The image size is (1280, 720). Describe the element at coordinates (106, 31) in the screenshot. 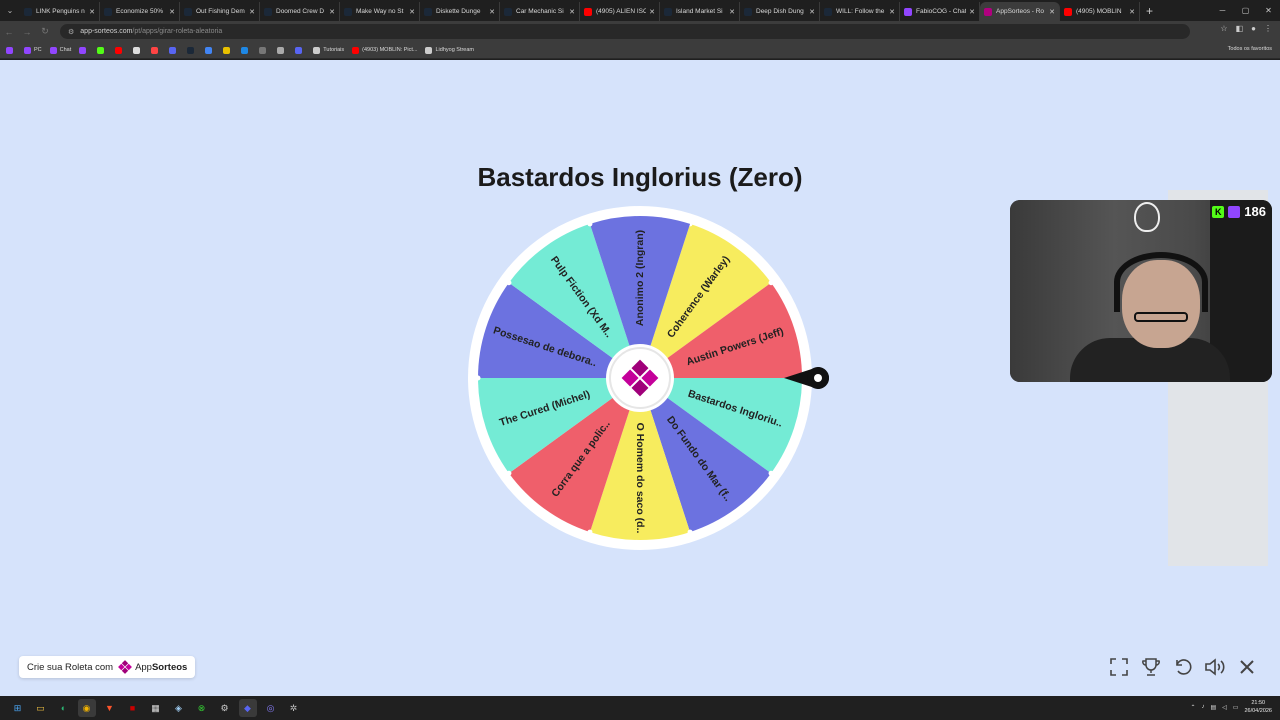

I see `url-host: app-sorteos.com` at that location.